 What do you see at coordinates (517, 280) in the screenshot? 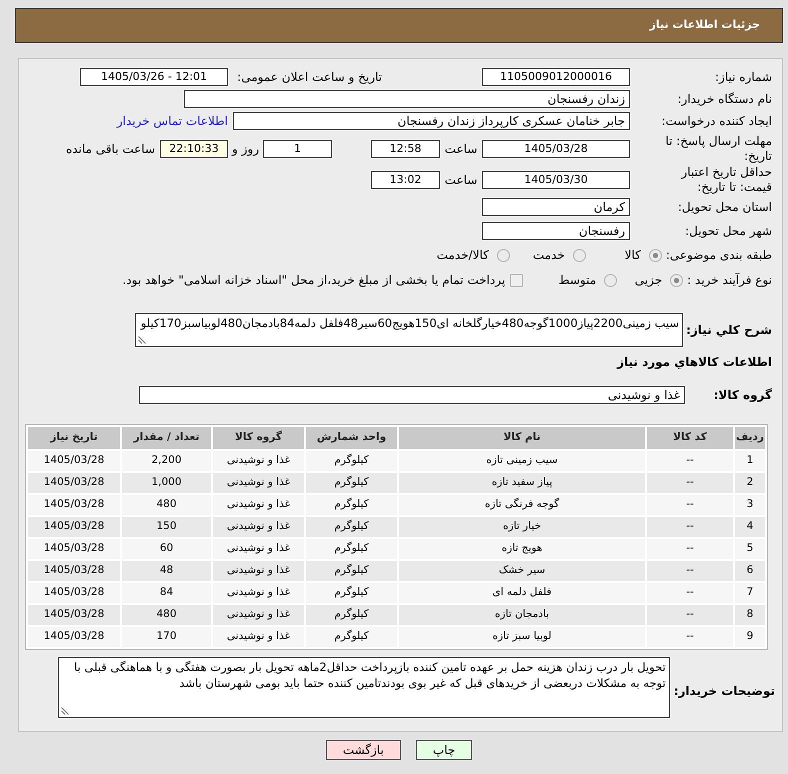
I see `checkbox` at bounding box center [517, 280].